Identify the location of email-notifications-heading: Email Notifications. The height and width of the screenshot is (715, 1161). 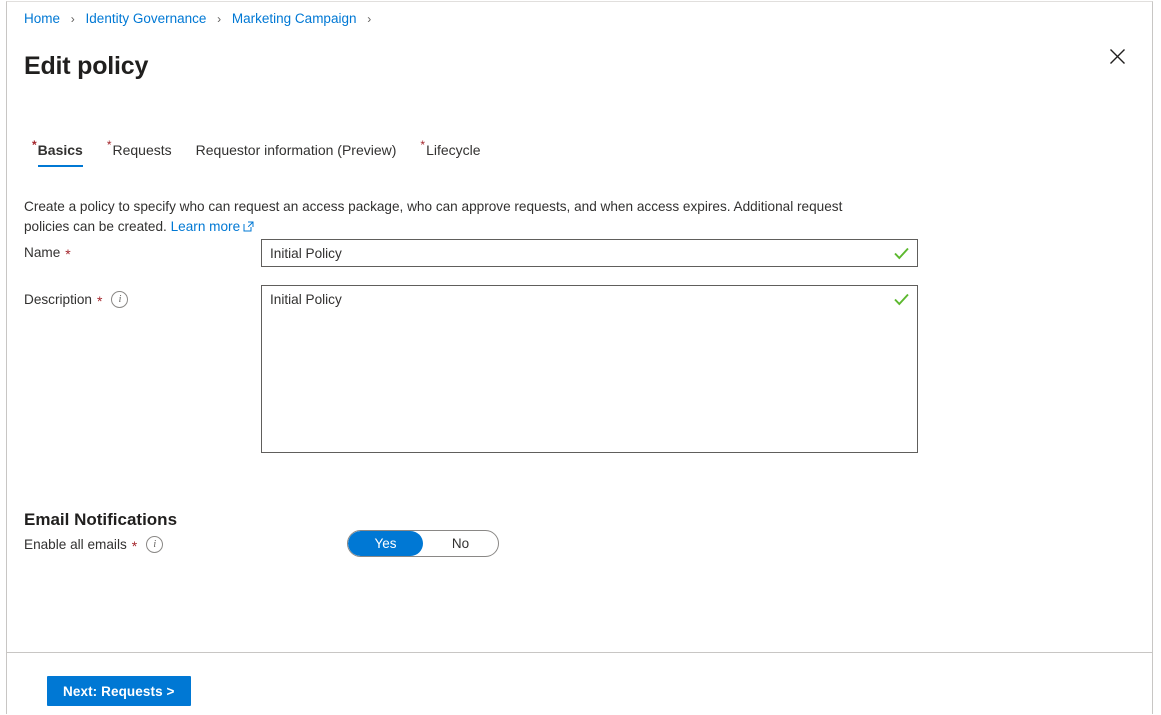
(101, 520).